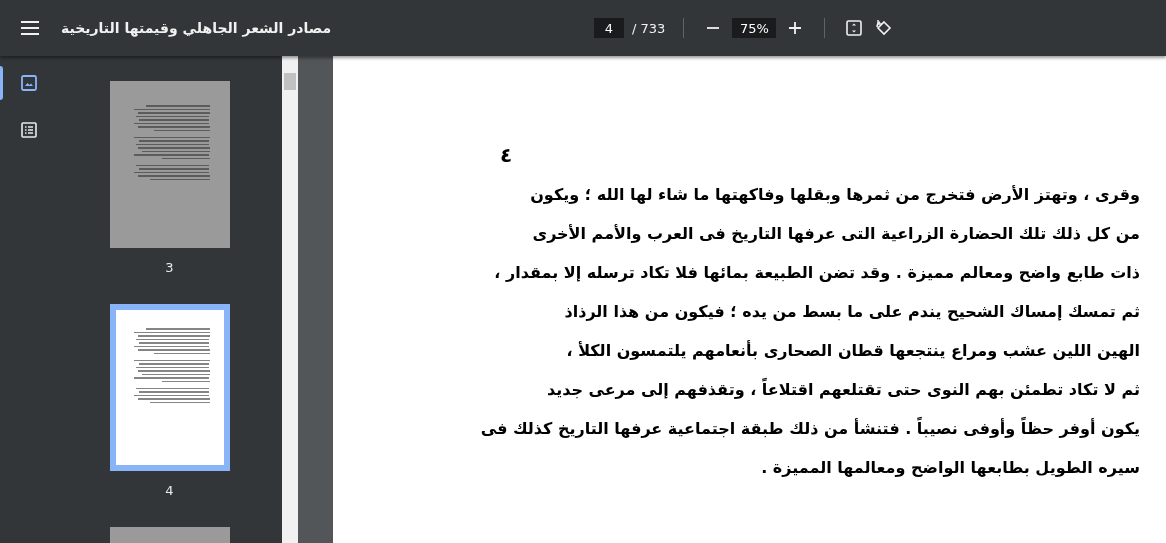 The width and height of the screenshot is (1166, 543). What do you see at coordinates (290, 299) in the screenshot?
I see `scrollbar` at bounding box center [290, 299].